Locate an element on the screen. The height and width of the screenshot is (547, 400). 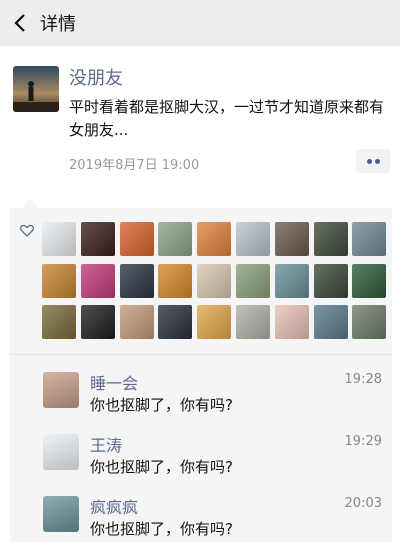
commenter-name: 疯疯疯 is located at coordinates (114, 506).